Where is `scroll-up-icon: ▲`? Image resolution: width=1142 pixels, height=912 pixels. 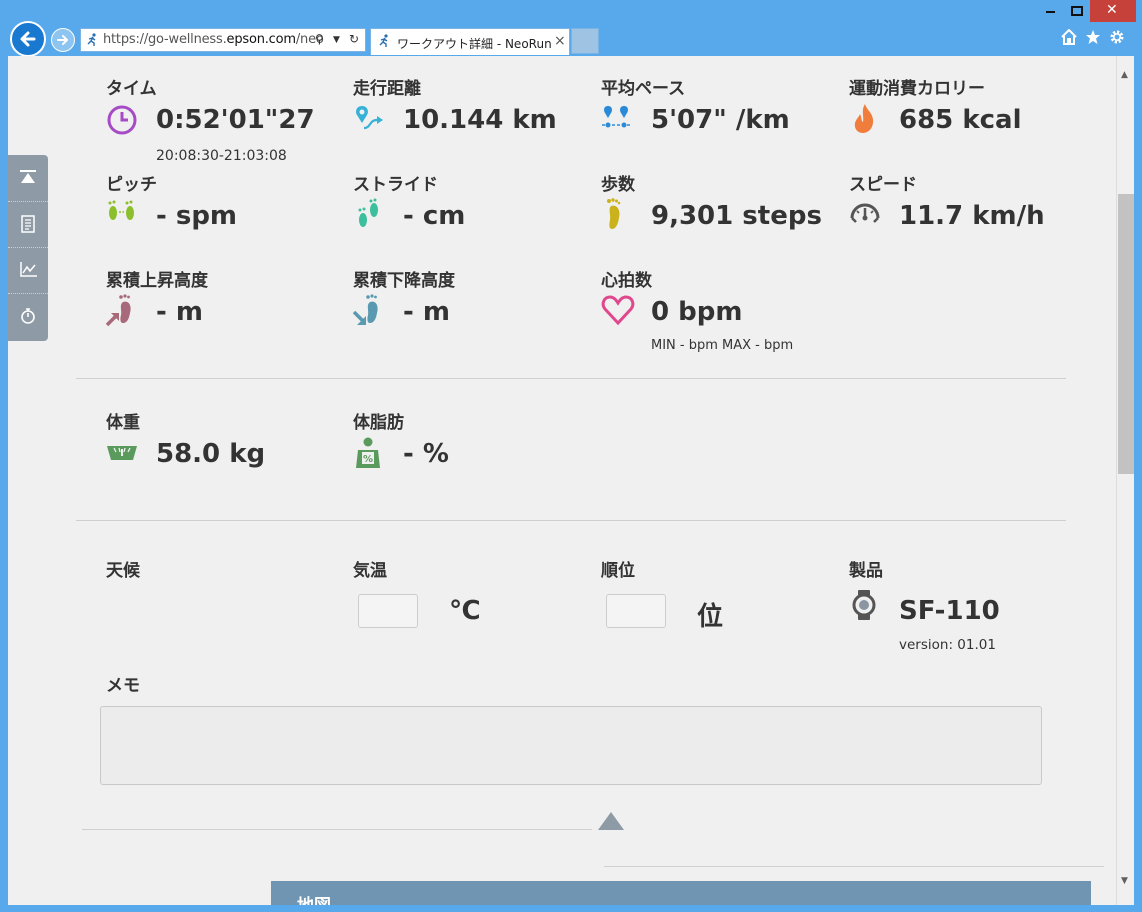
scroll-up-icon: ▲ is located at coordinates (1124, 75).